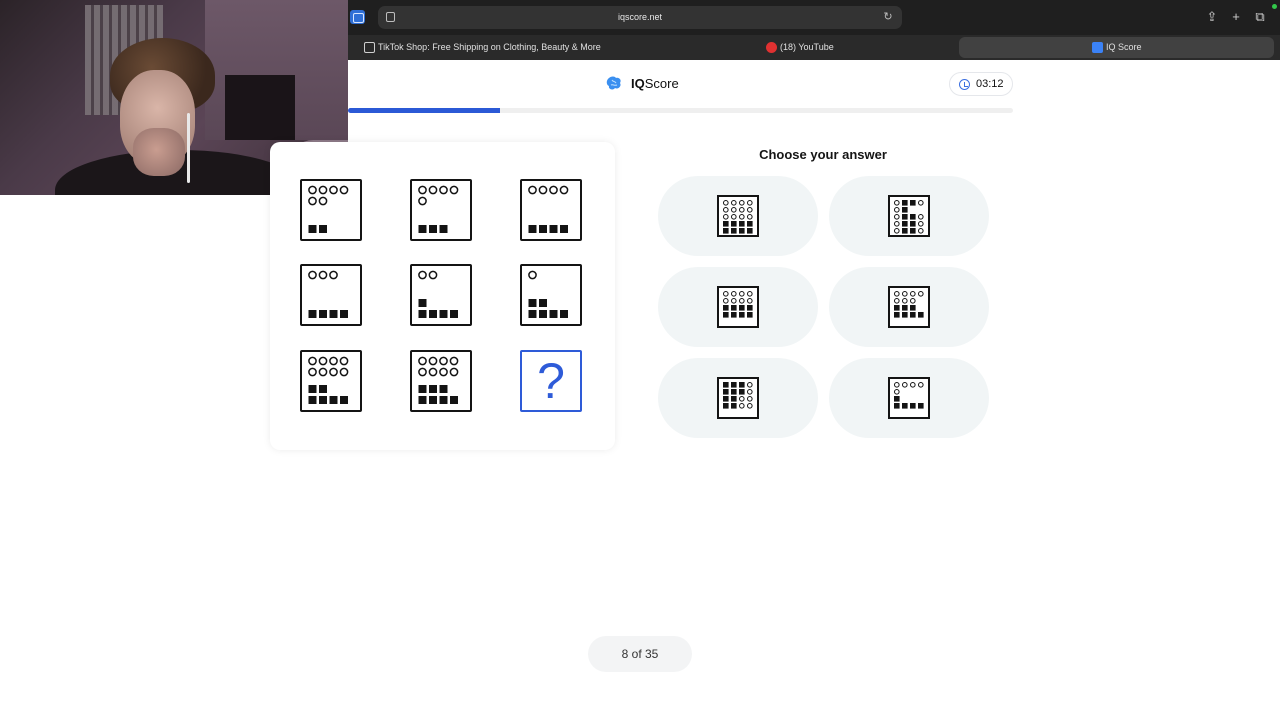 This screenshot has height=720, width=1280. I want to click on countdown-timer: 03:12, so click(981, 84).